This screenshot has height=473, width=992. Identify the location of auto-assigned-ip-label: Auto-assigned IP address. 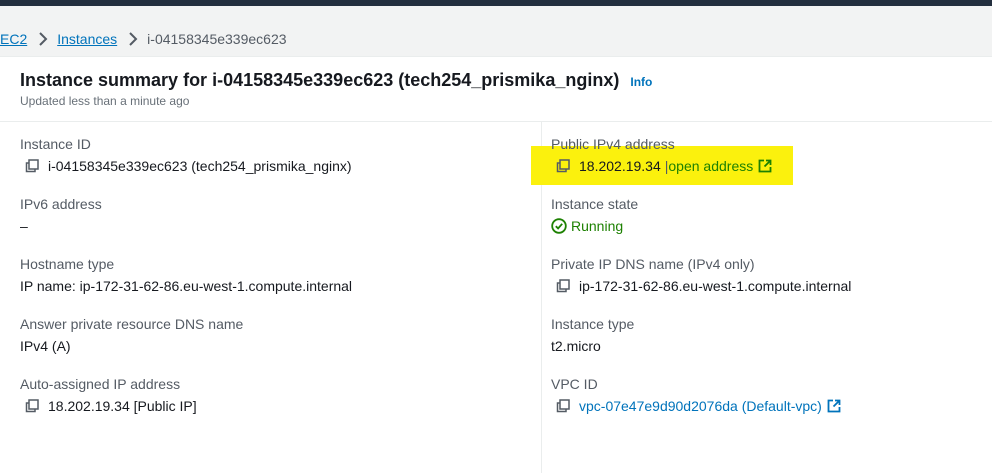
(100, 384).